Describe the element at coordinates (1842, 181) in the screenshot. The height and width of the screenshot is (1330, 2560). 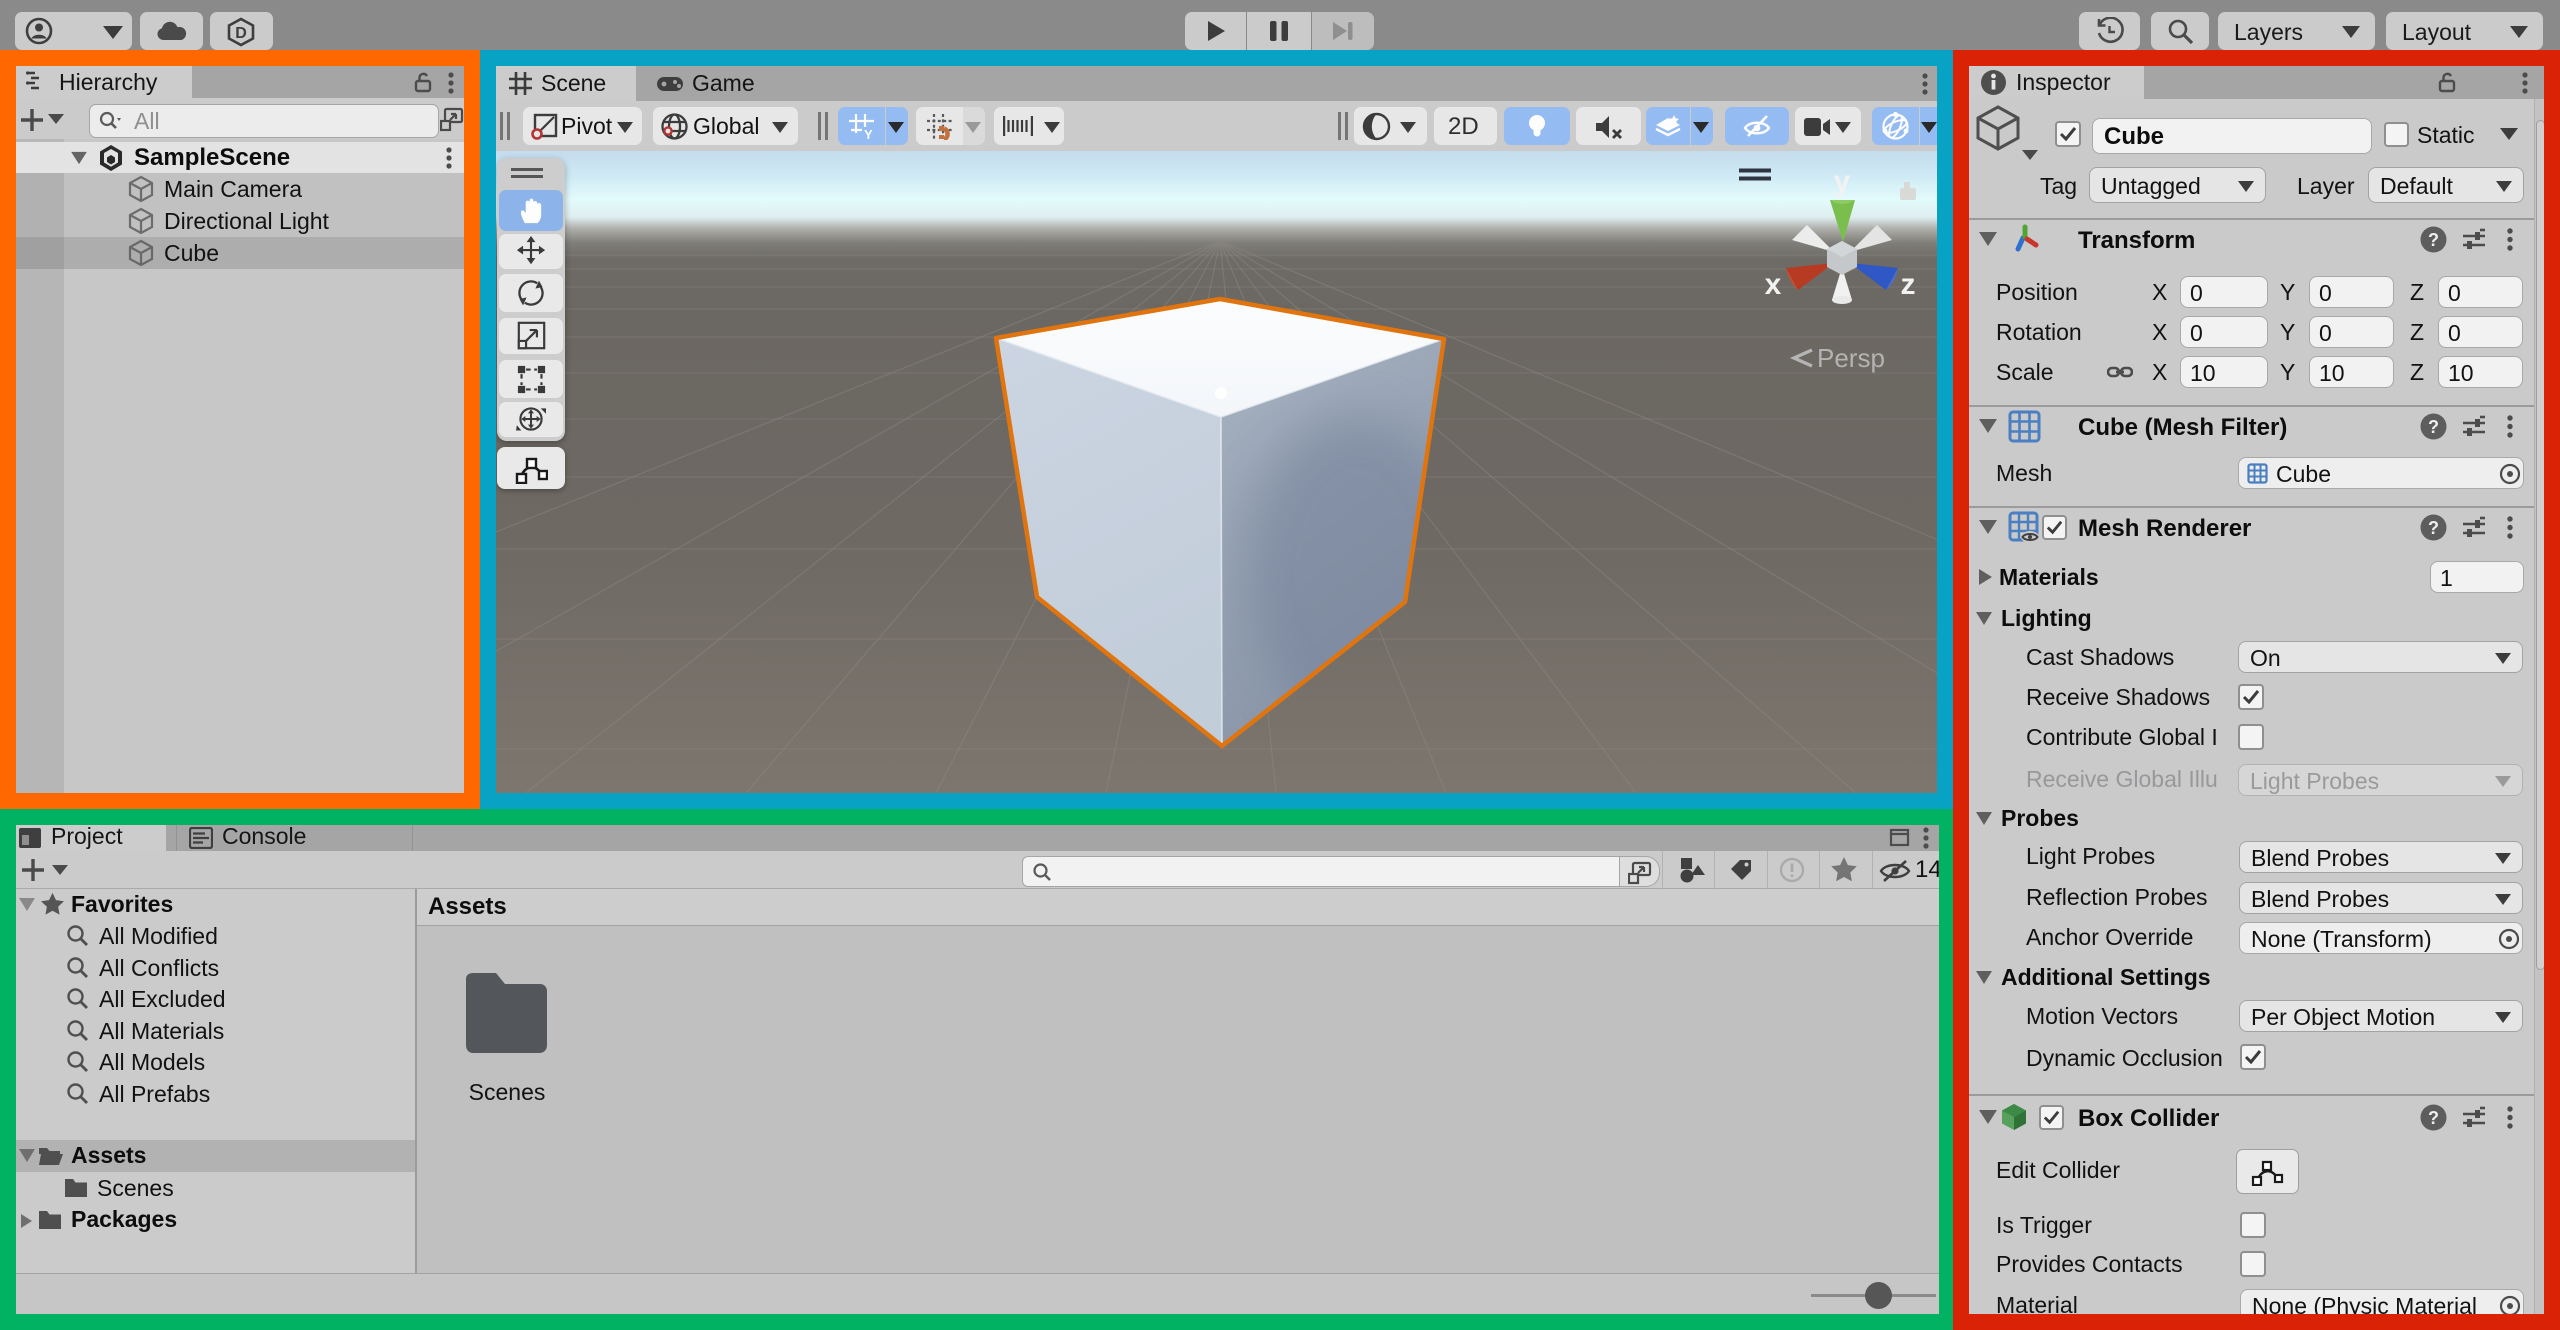
I see `svg-text: y` at that location.